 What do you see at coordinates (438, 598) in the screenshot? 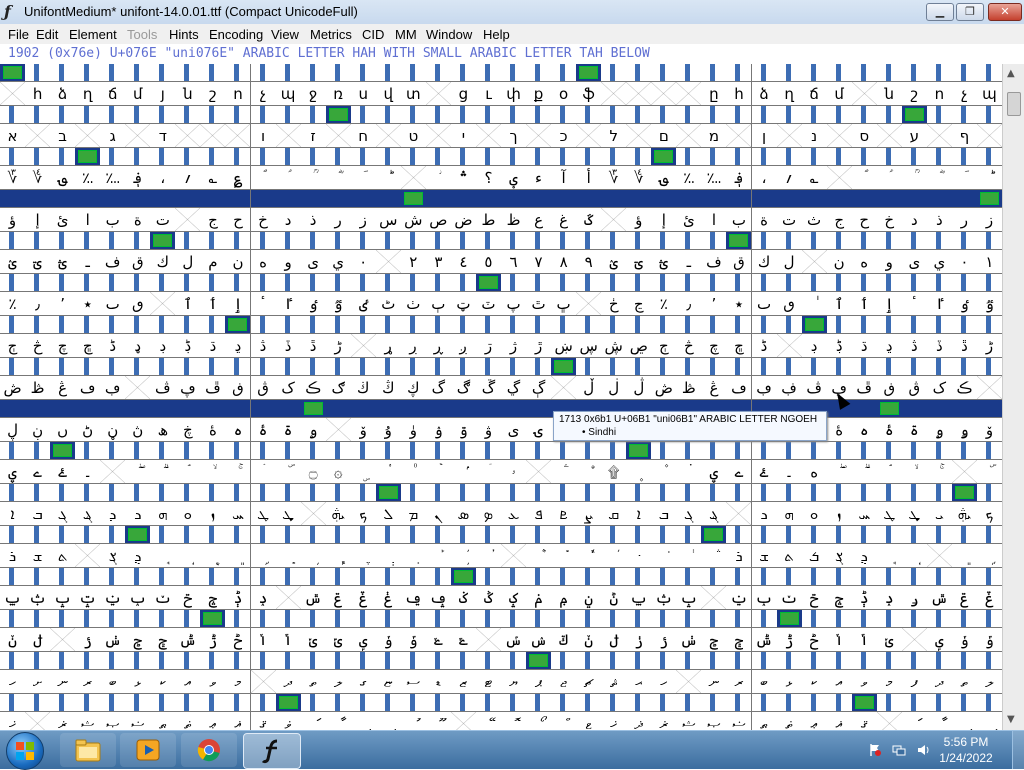
I see `glyph-cell: ݡ` at bounding box center [438, 598].